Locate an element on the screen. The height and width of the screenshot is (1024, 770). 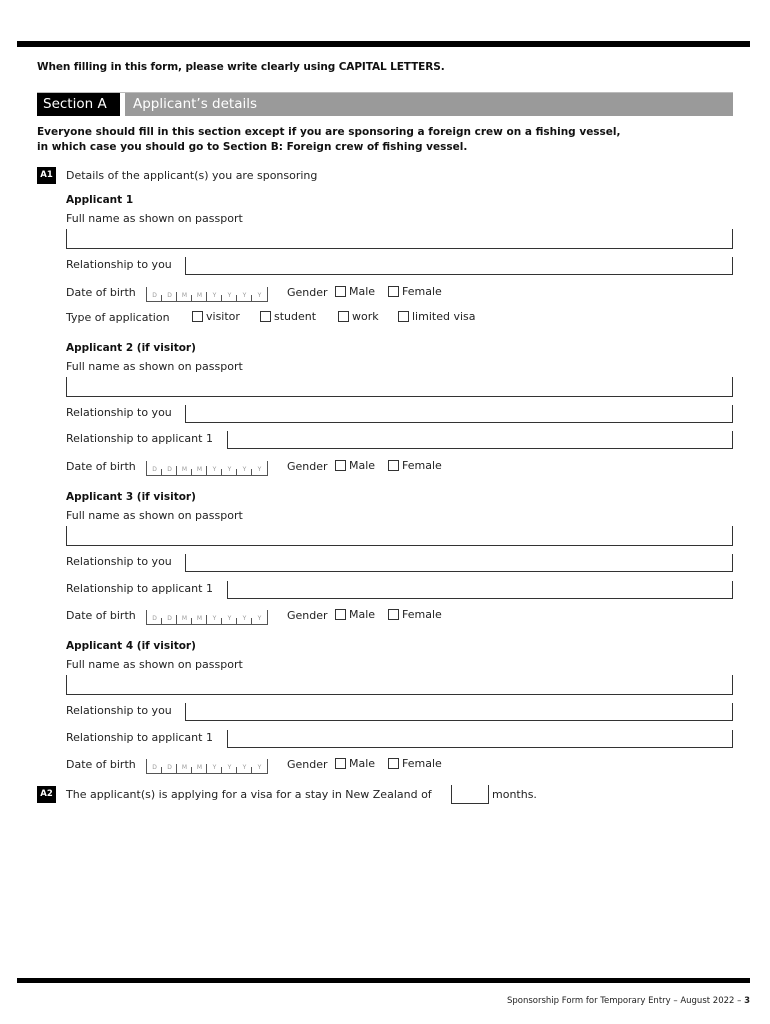
applicant-heading: Applicant 4 (if visitor) is located at coordinates (131, 646).